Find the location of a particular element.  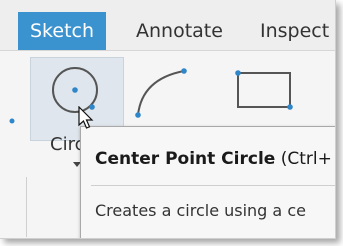

tooltip-title: Center Point Circle (Ctrl+ is located at coordinates (213, 159).